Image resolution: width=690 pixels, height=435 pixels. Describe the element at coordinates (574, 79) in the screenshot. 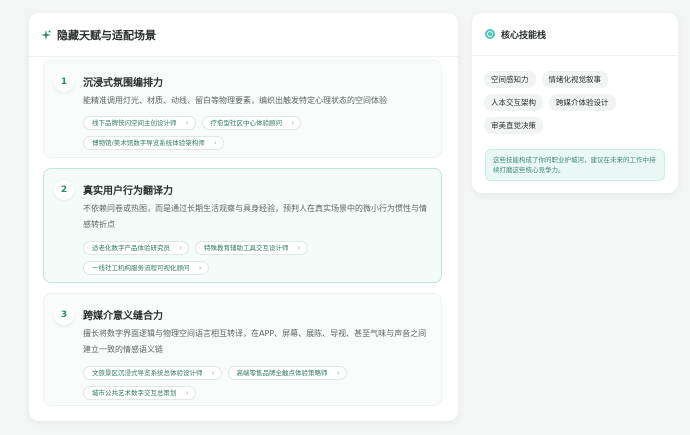

I see `skill-chip: 情绪化视觉叙事` at that location.